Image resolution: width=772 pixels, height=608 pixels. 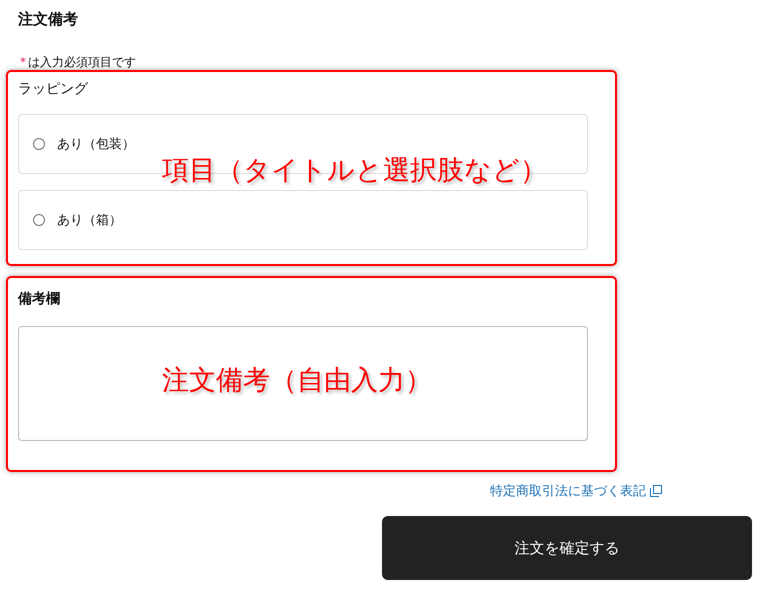 I want to click on external-link-icon, so click(x=656, y=491).